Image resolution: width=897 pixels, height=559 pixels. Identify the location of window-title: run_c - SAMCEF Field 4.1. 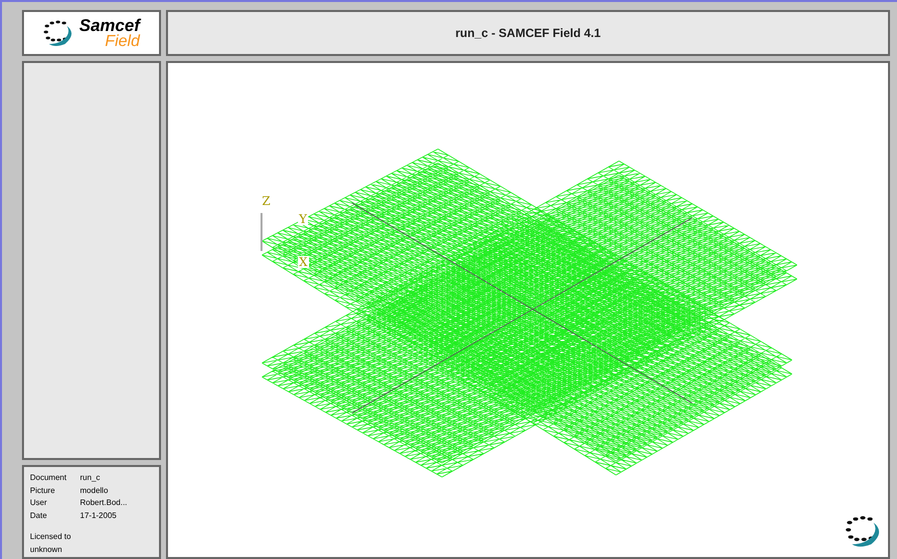
(528, 33).